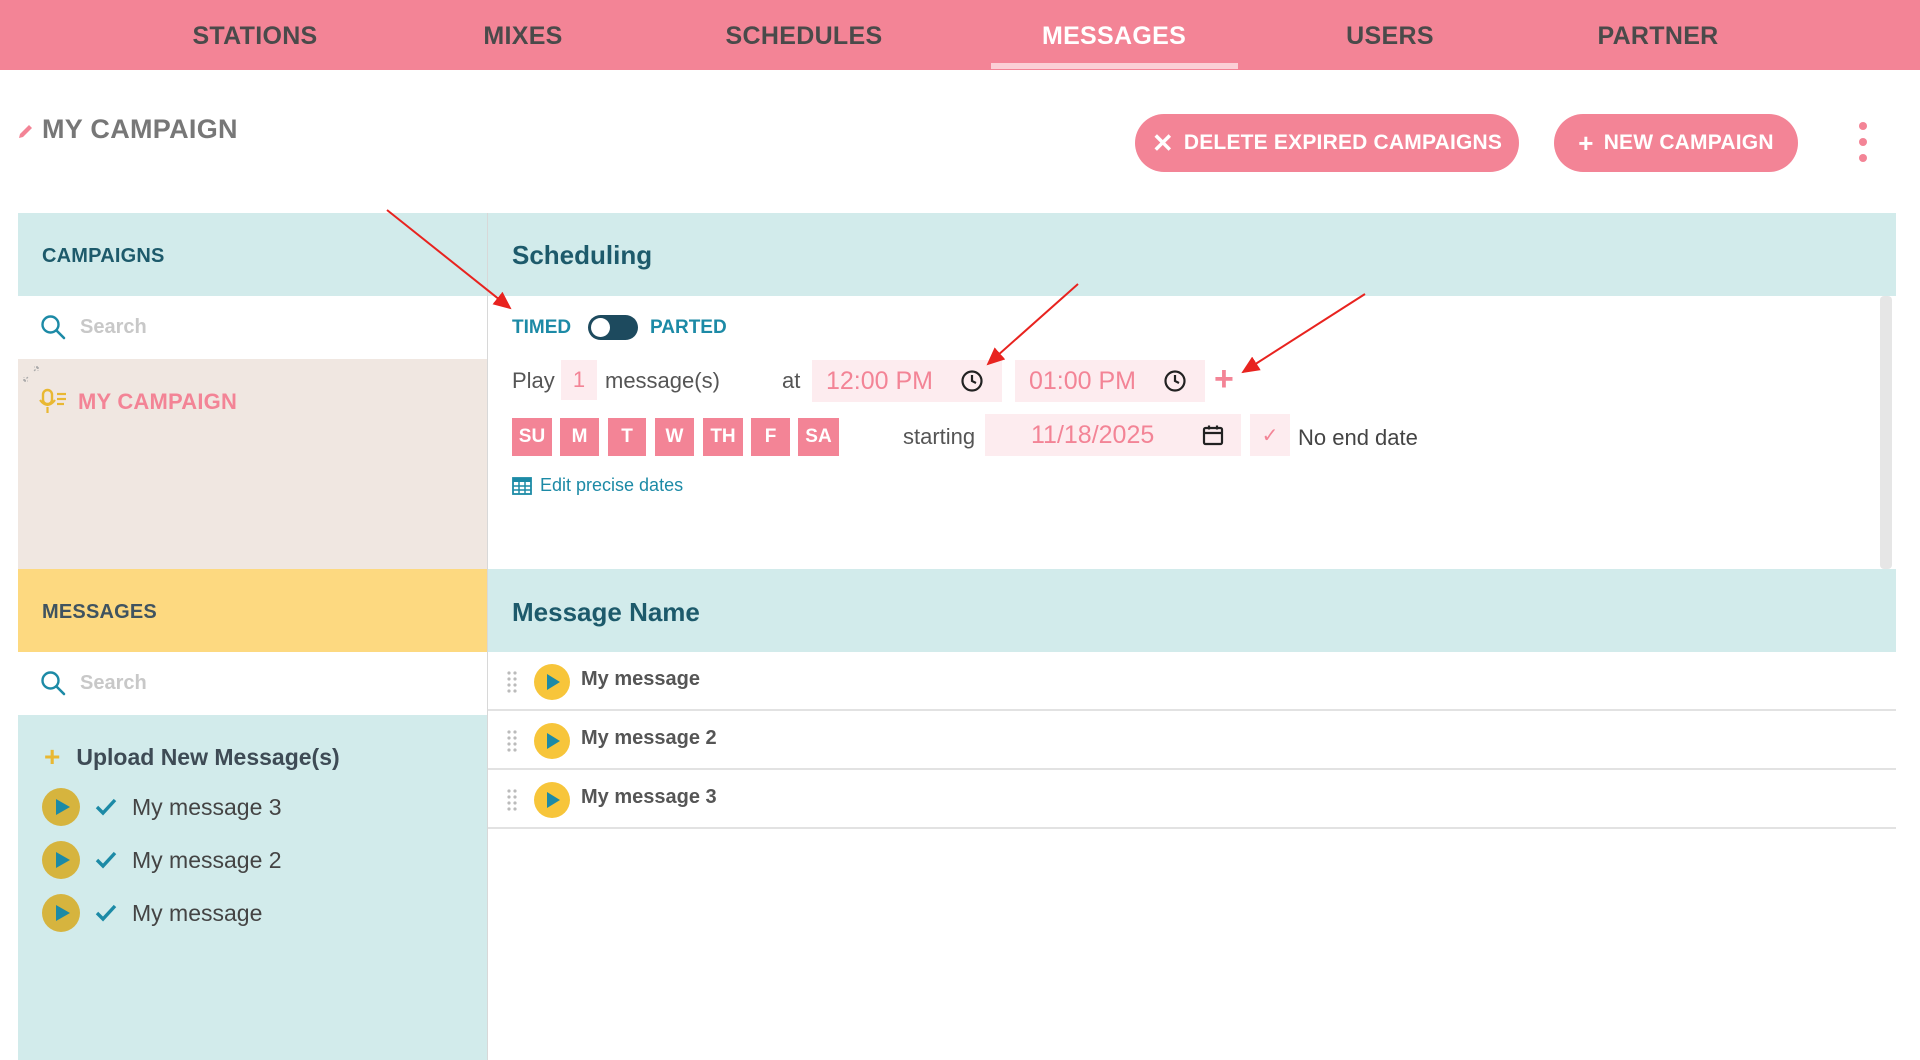 Image resolution: width=1920 pixels, height=1060 pixels. I want to click on calendar-icon, so click(1213, 435).